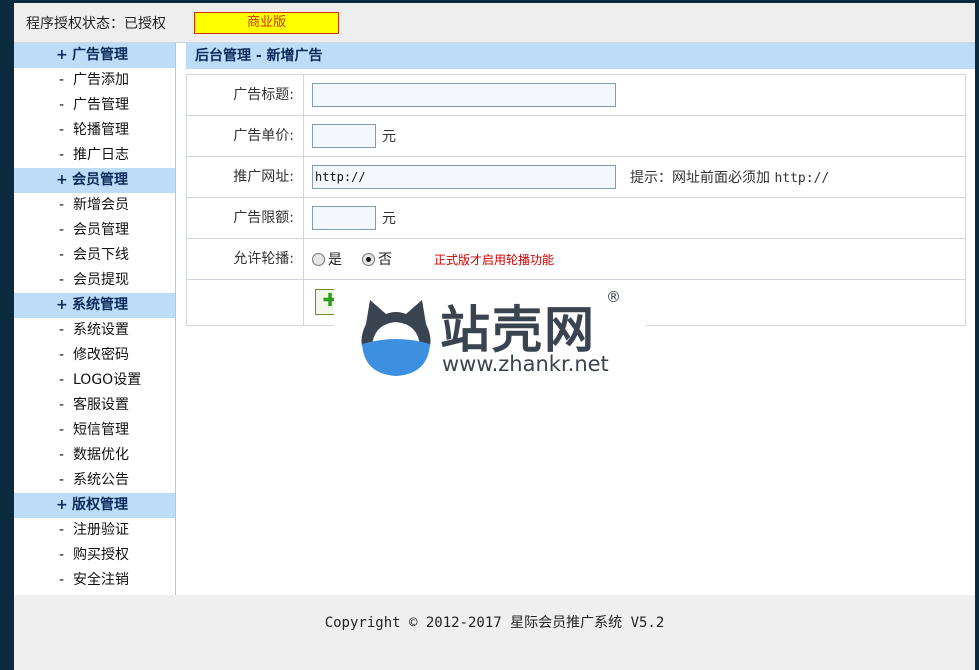 Image resolution: width=979 pixels, height=670 pixels. I want to click on sidebar-item: - 修改密码, so click(94, 355).